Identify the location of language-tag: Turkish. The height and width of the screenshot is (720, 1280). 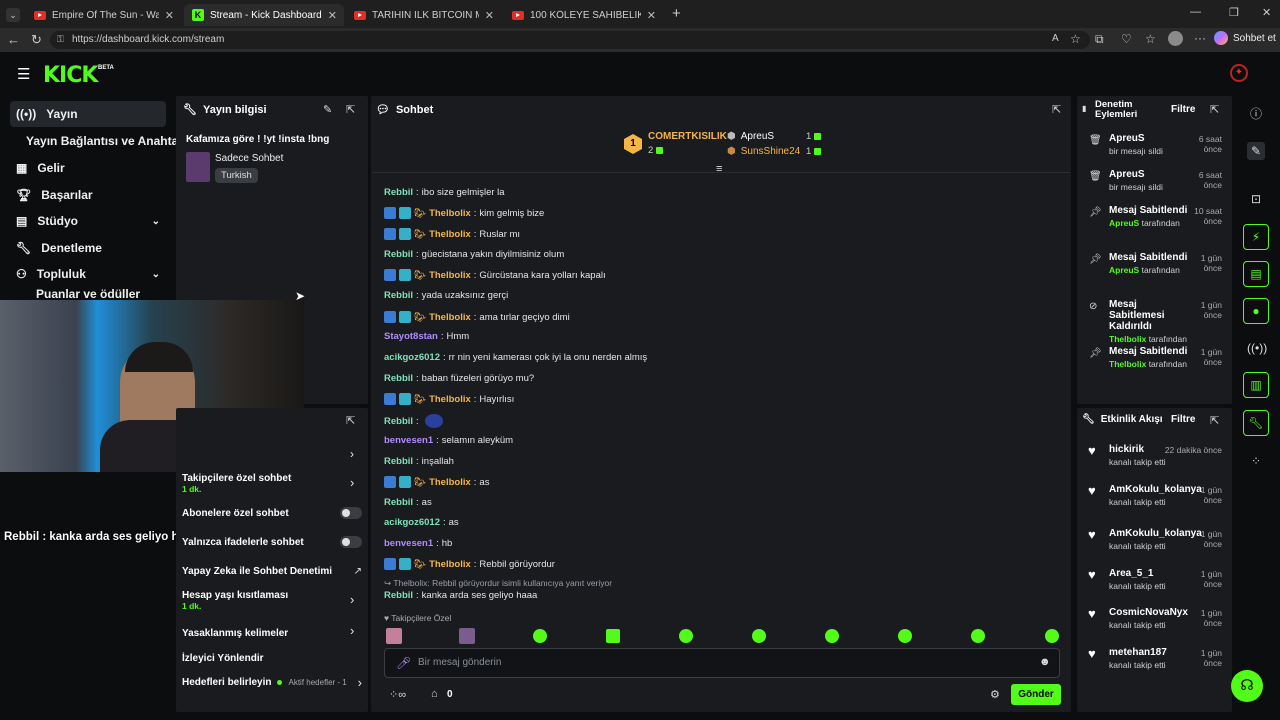
(236, 175).